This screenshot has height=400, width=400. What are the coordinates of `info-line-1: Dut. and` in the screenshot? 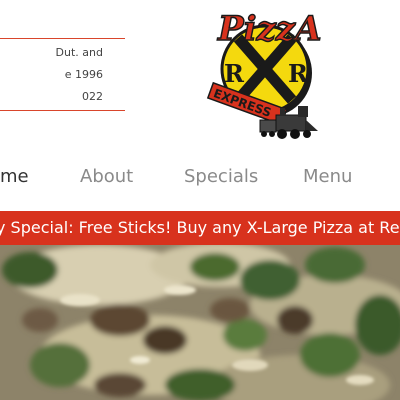 It's located at (79, 52).